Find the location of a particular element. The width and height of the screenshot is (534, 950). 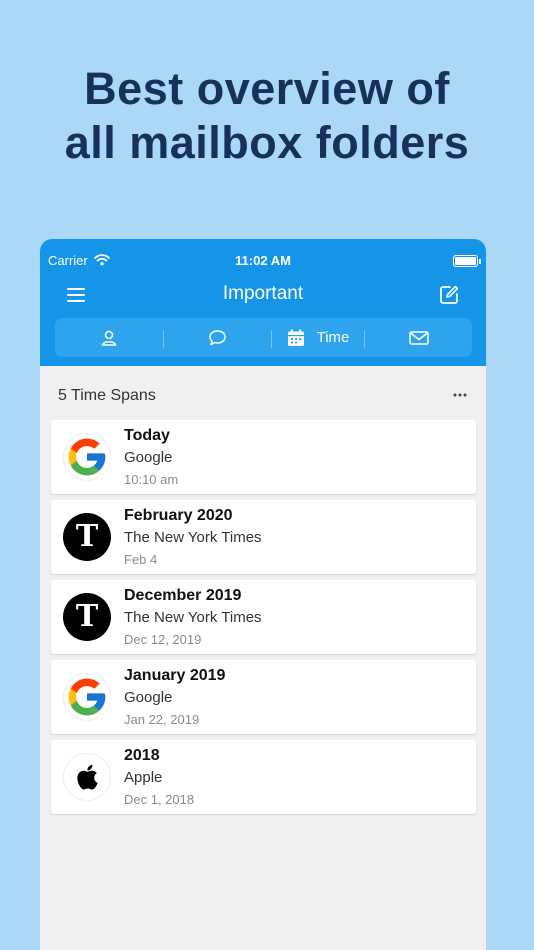

segment-person is located at coordinates (109, 337).